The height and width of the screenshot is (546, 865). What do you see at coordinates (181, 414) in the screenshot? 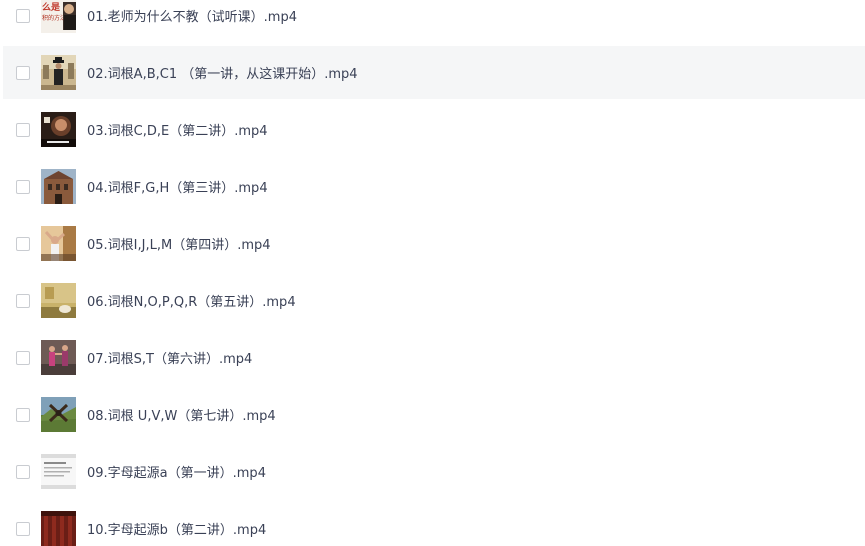
I see `file-name: 08.词根 U,V,W（第七讲）.mp4` at bounding box center [181, 414].